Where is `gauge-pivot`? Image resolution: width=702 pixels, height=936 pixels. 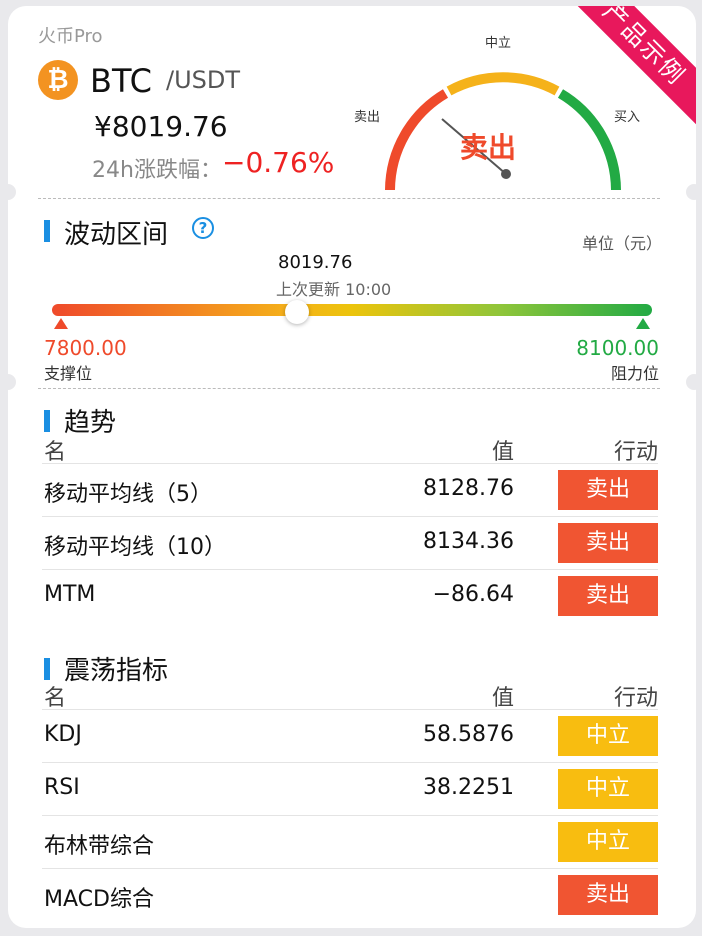 gauge-pivot is located at coordinates (506, 174).